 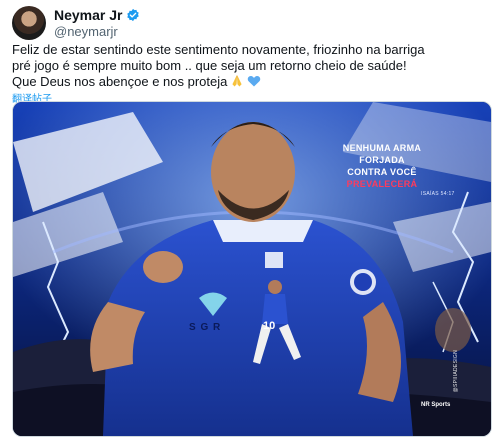 What do you see at coordinates (132, 15) in the screenshot?
I see `verified-badge-icon` at bounding box center [132, 15].